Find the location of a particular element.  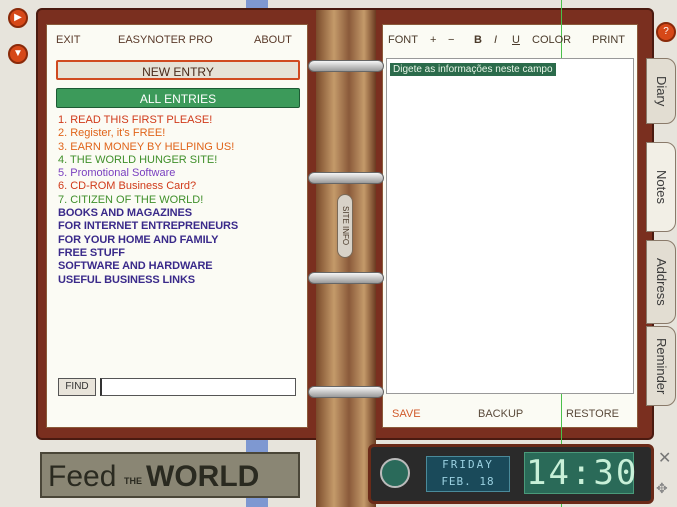

all-entries-button: ALL ENTRIES is located at coordinates (178, 98).